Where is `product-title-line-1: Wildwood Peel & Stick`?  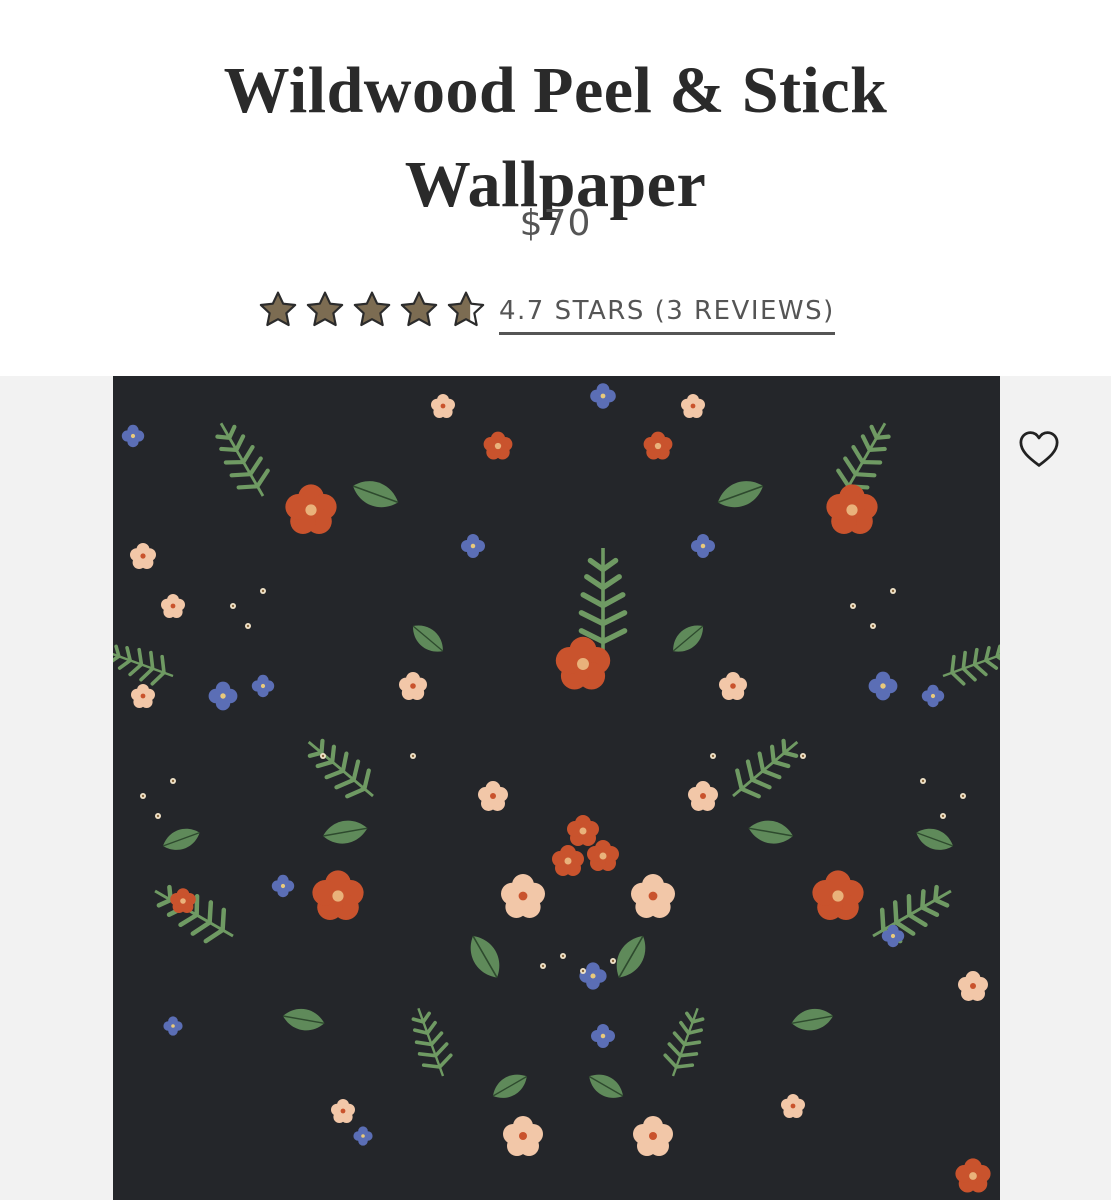
product-title-line-1: Wildwood Peel & Stick is located at coordinates (555, 91).